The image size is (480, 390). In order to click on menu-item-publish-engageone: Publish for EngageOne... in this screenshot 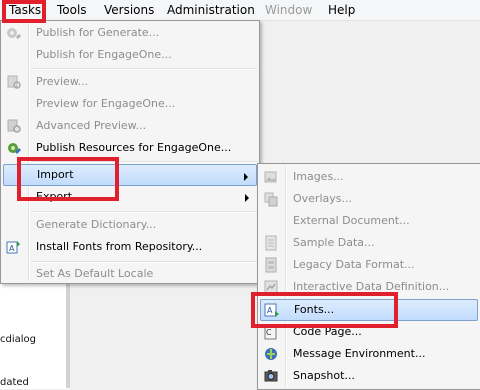, I will do `click(130, 55)`.